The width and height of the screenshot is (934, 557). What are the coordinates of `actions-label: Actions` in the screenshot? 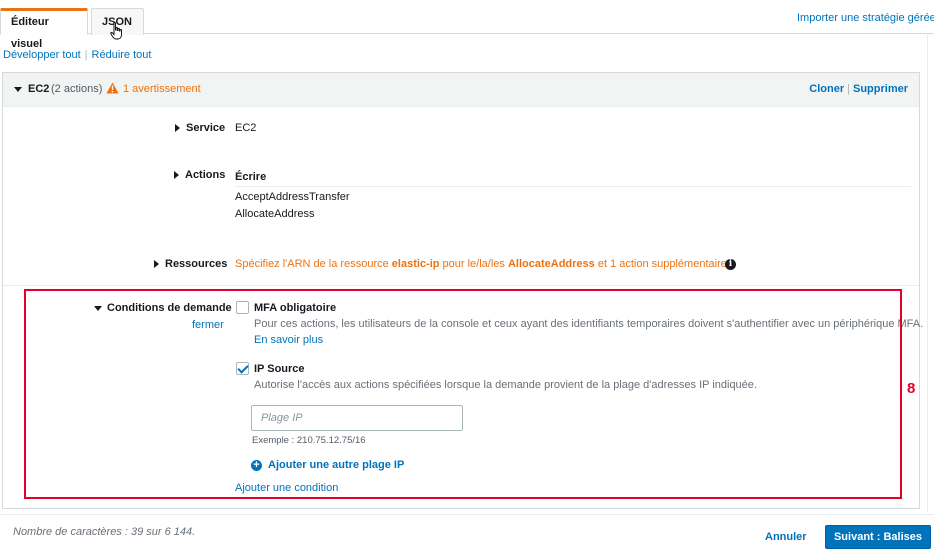 It's located at (205, 175).